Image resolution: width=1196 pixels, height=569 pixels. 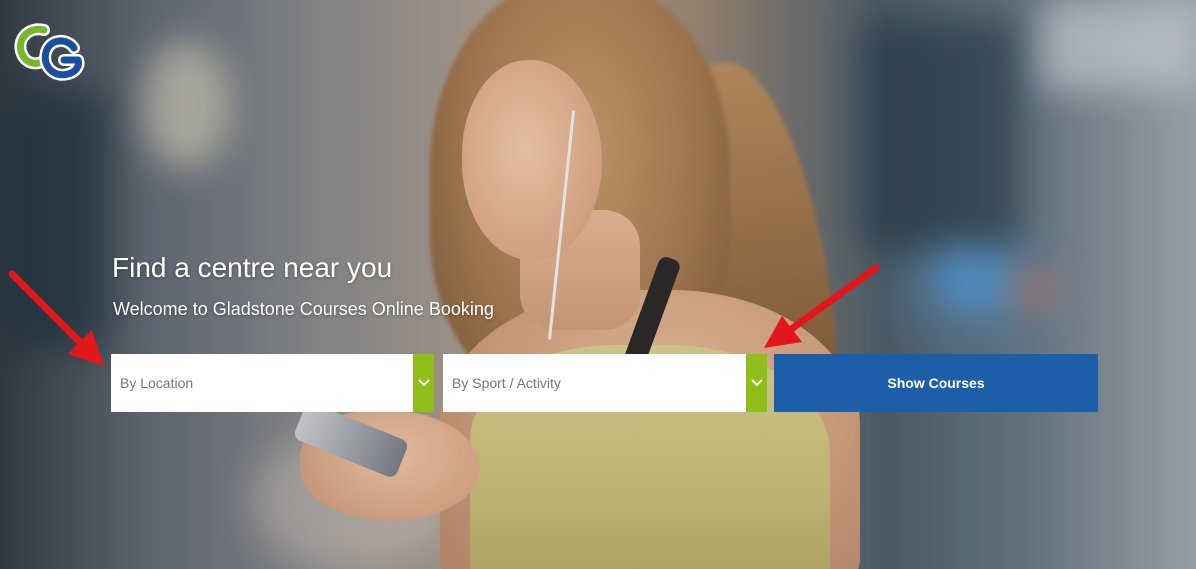 I want to click on gladstone-logo, so click(x=51, y=53).